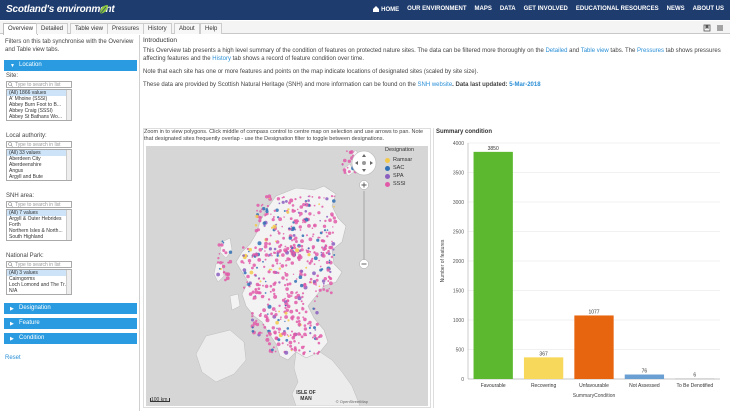 The image size is (730, 411). I want to click on bar-to-be-denotified, so click(695, 379).